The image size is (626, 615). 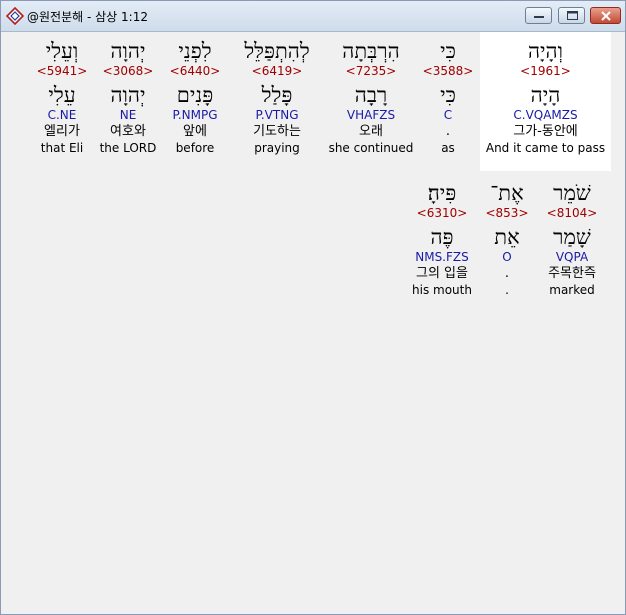 I want to click on word-block: וְעֵלִי <5941> עֵלִי C.NE 엘리가 that Eli, so click(x=62, y=101).